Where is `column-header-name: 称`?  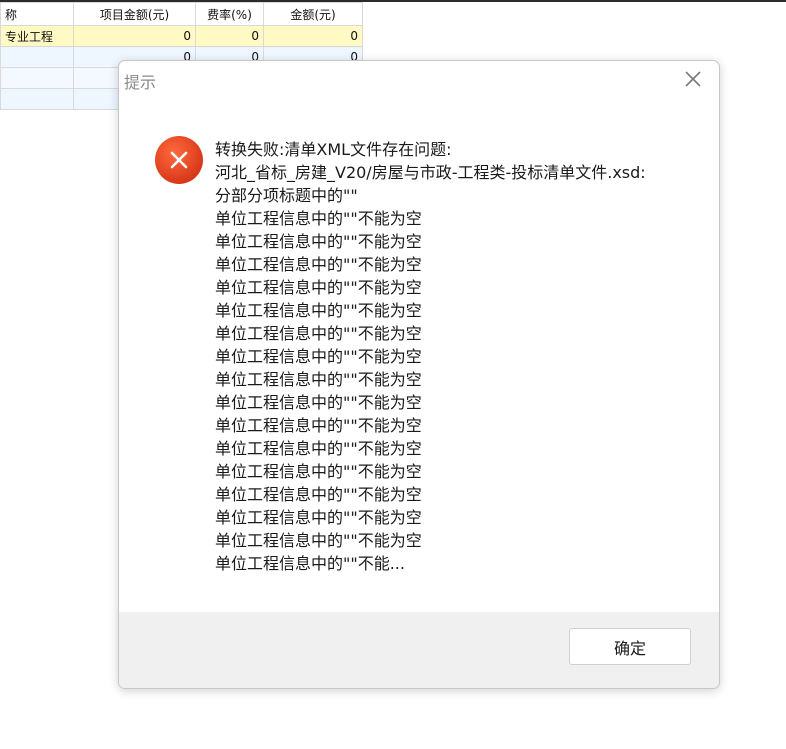 column-header-name: 称 is located at coordinates (37, 14).